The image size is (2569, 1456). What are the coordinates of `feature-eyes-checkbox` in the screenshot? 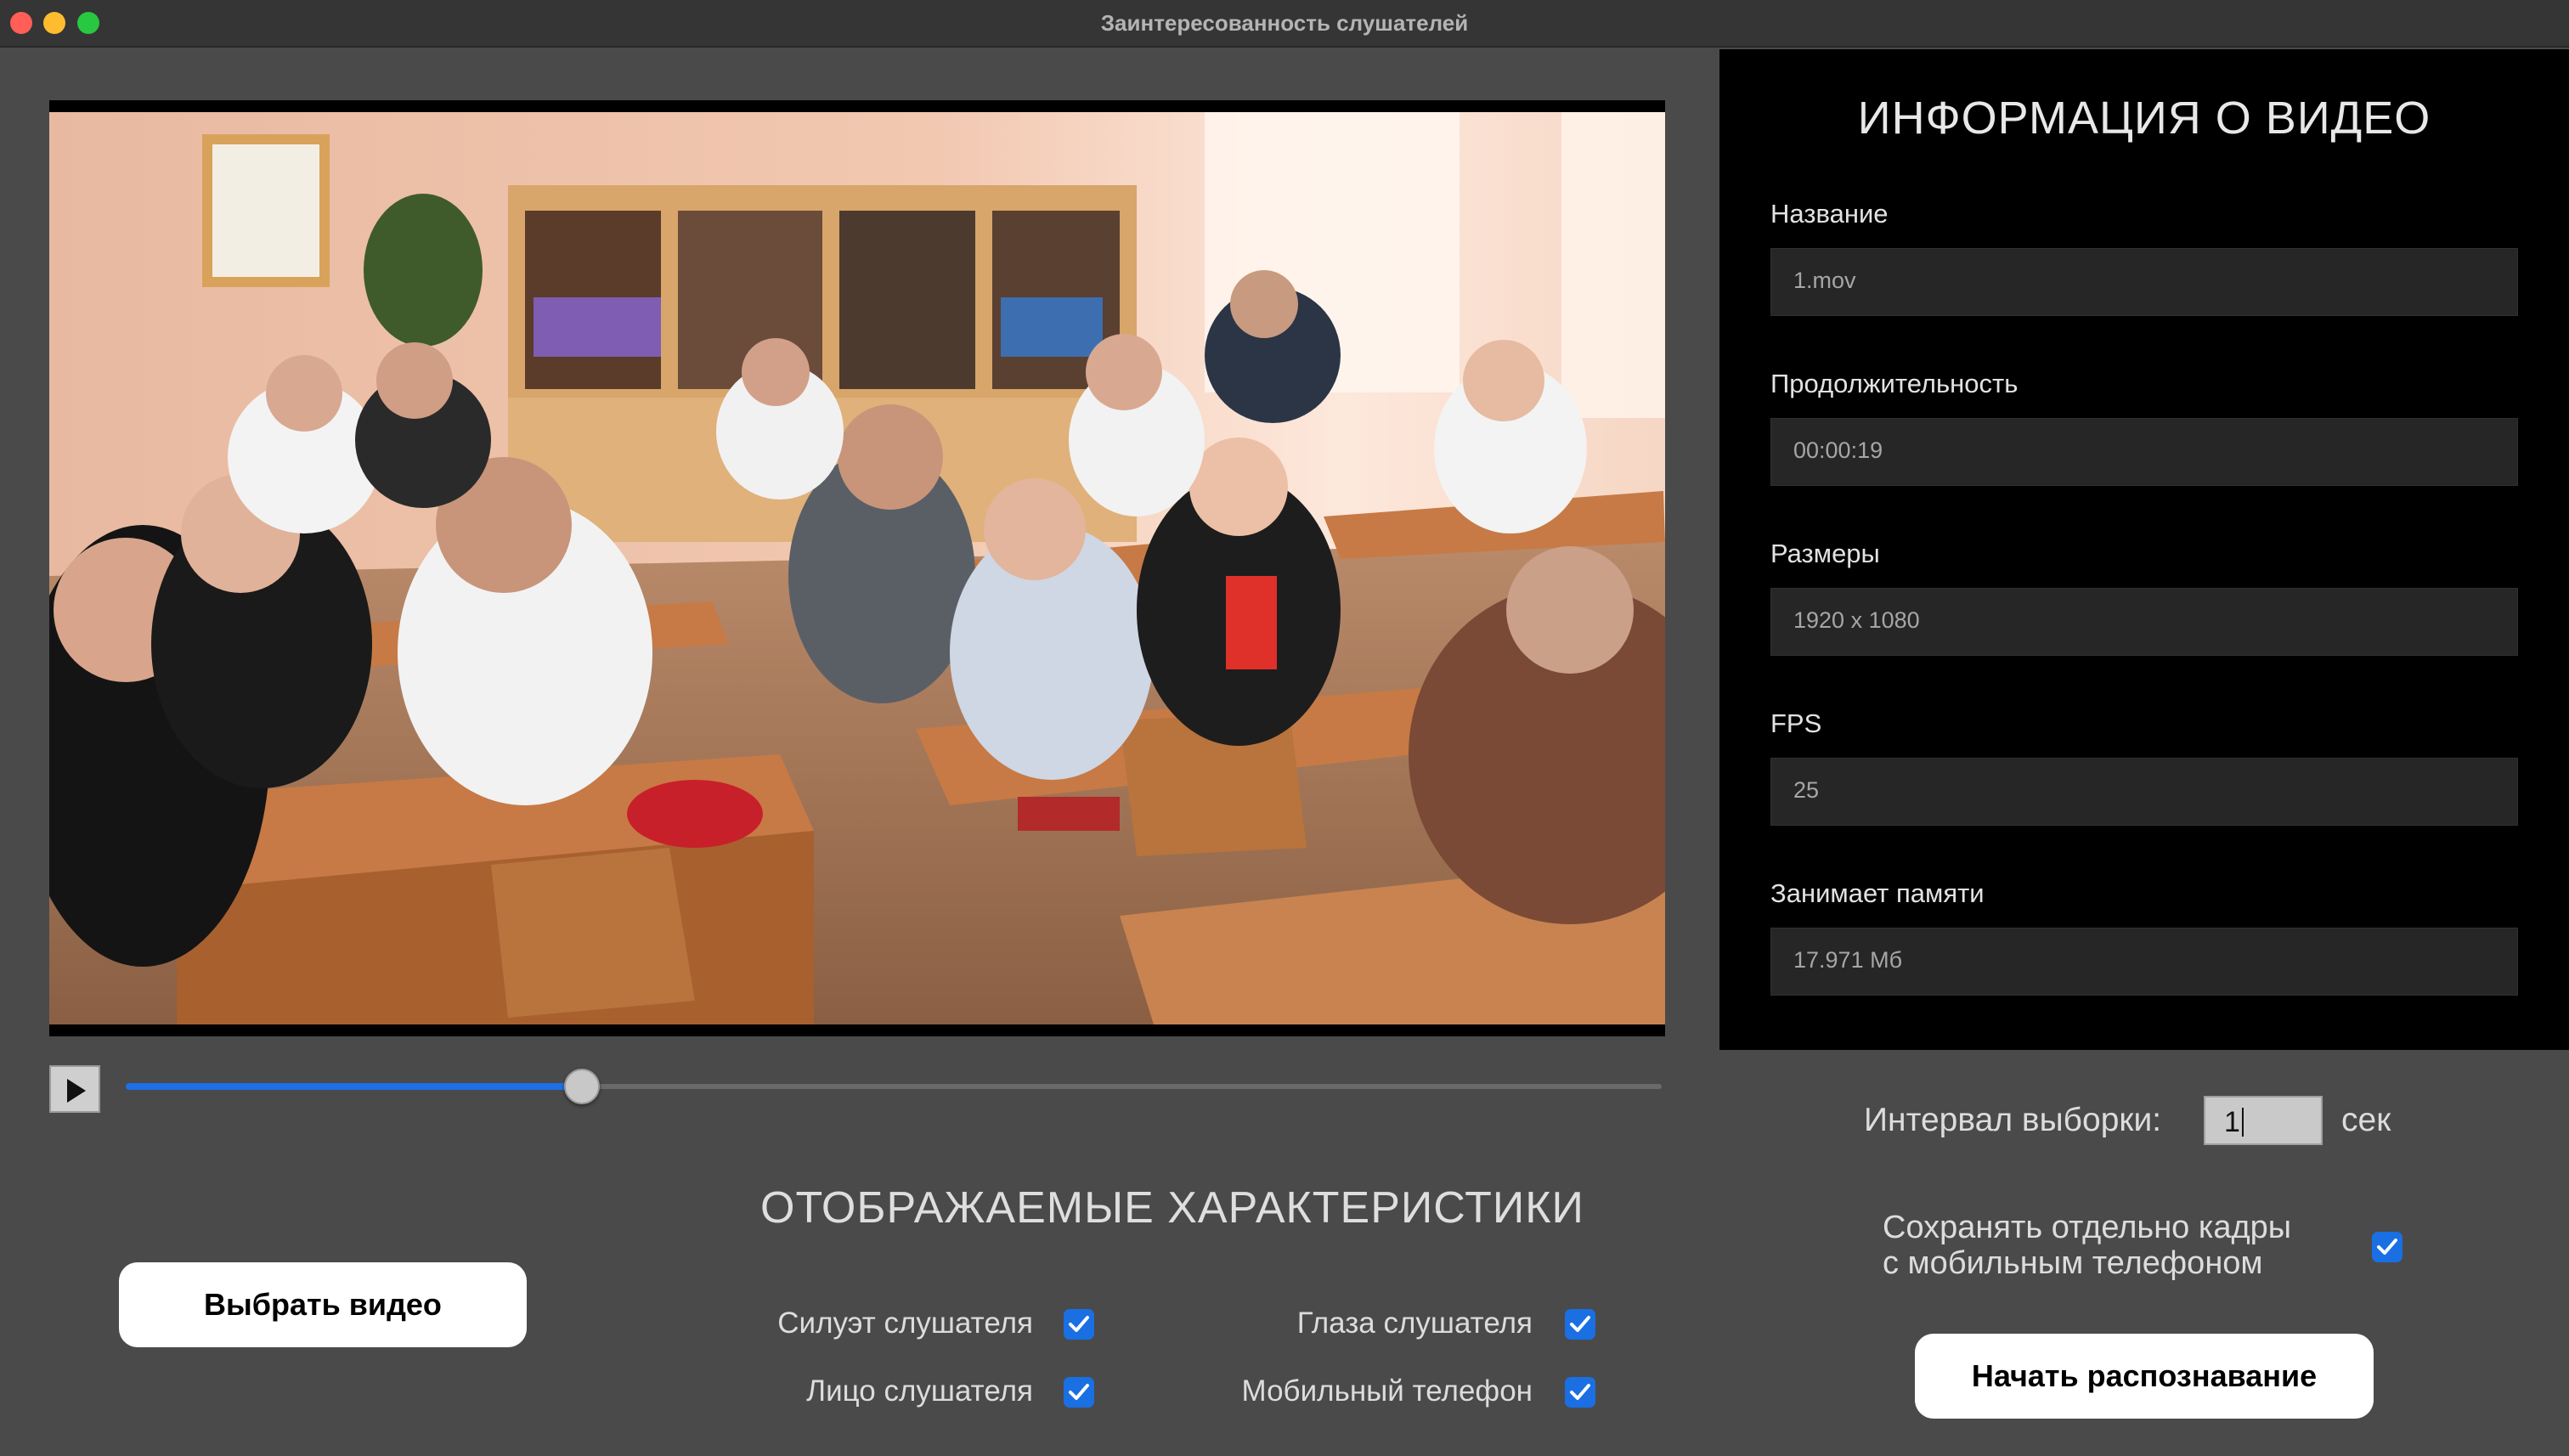 It's located at (1580, 1325).